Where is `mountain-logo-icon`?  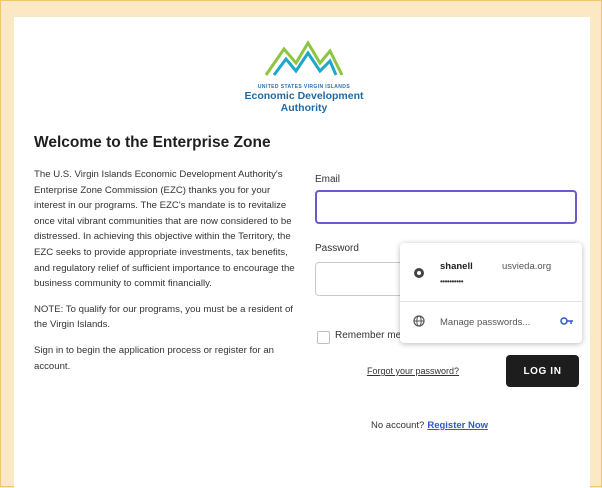
mountain-logo-icon is located at coordinates (304, 58).